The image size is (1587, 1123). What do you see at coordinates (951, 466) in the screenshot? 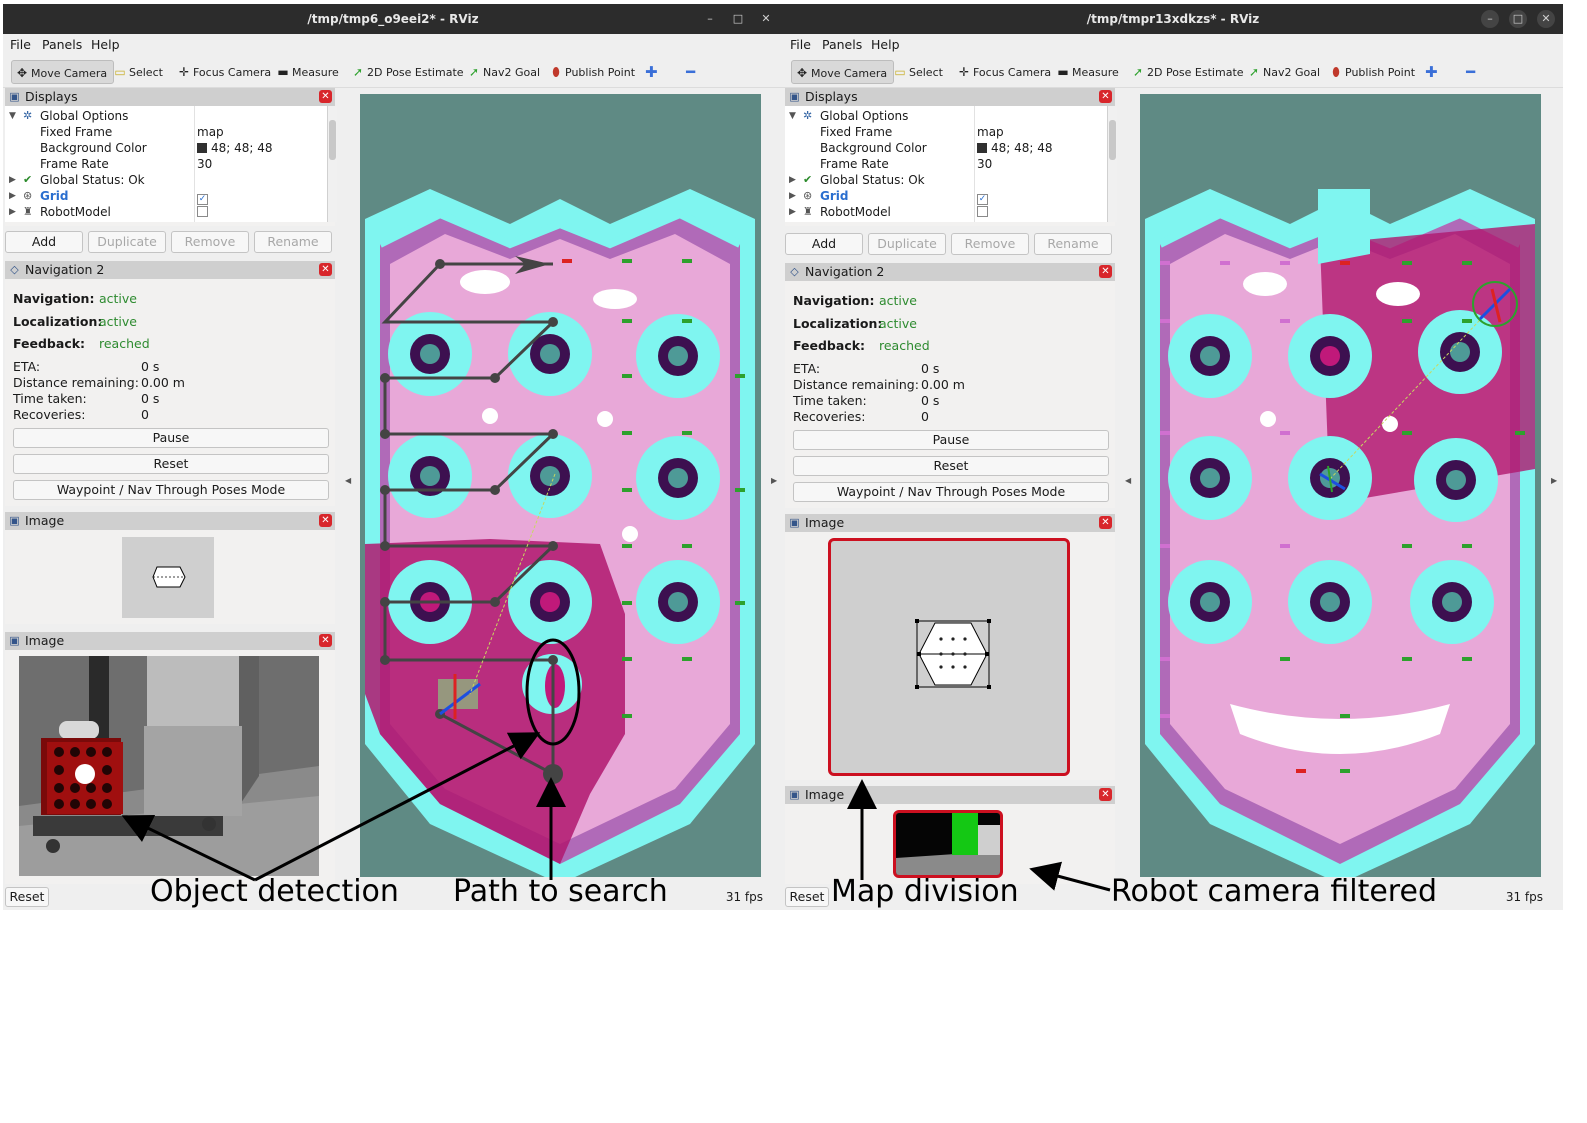
I see `reset-button: Reset` at bounding box center [951, 466].